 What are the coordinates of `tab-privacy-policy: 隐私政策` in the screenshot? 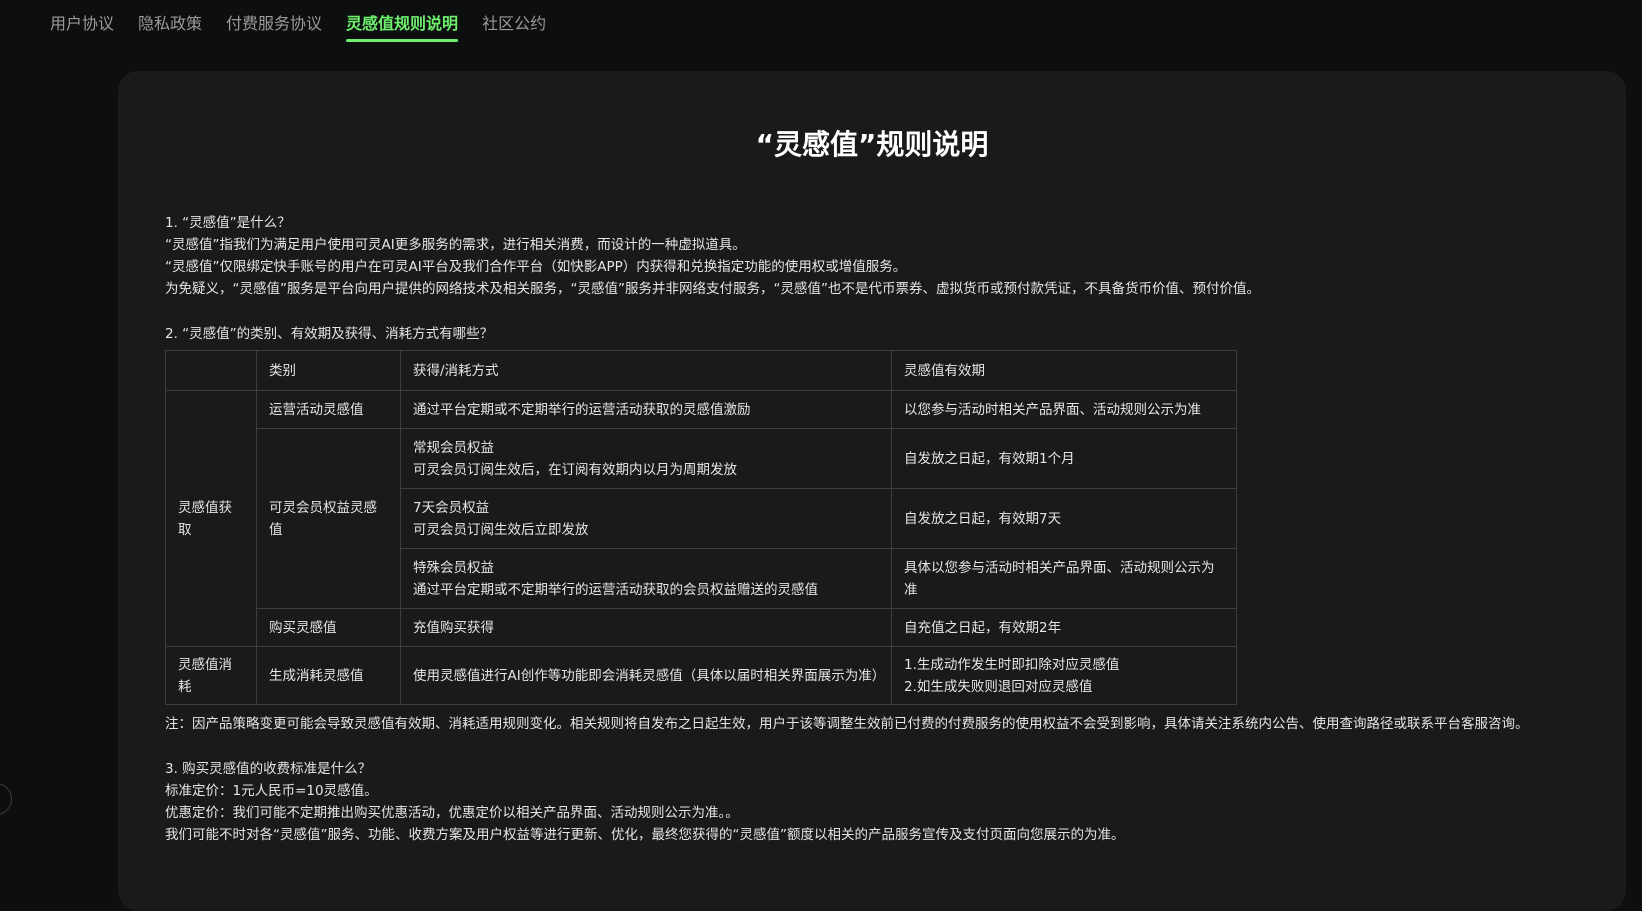 It's located at (170, 21).